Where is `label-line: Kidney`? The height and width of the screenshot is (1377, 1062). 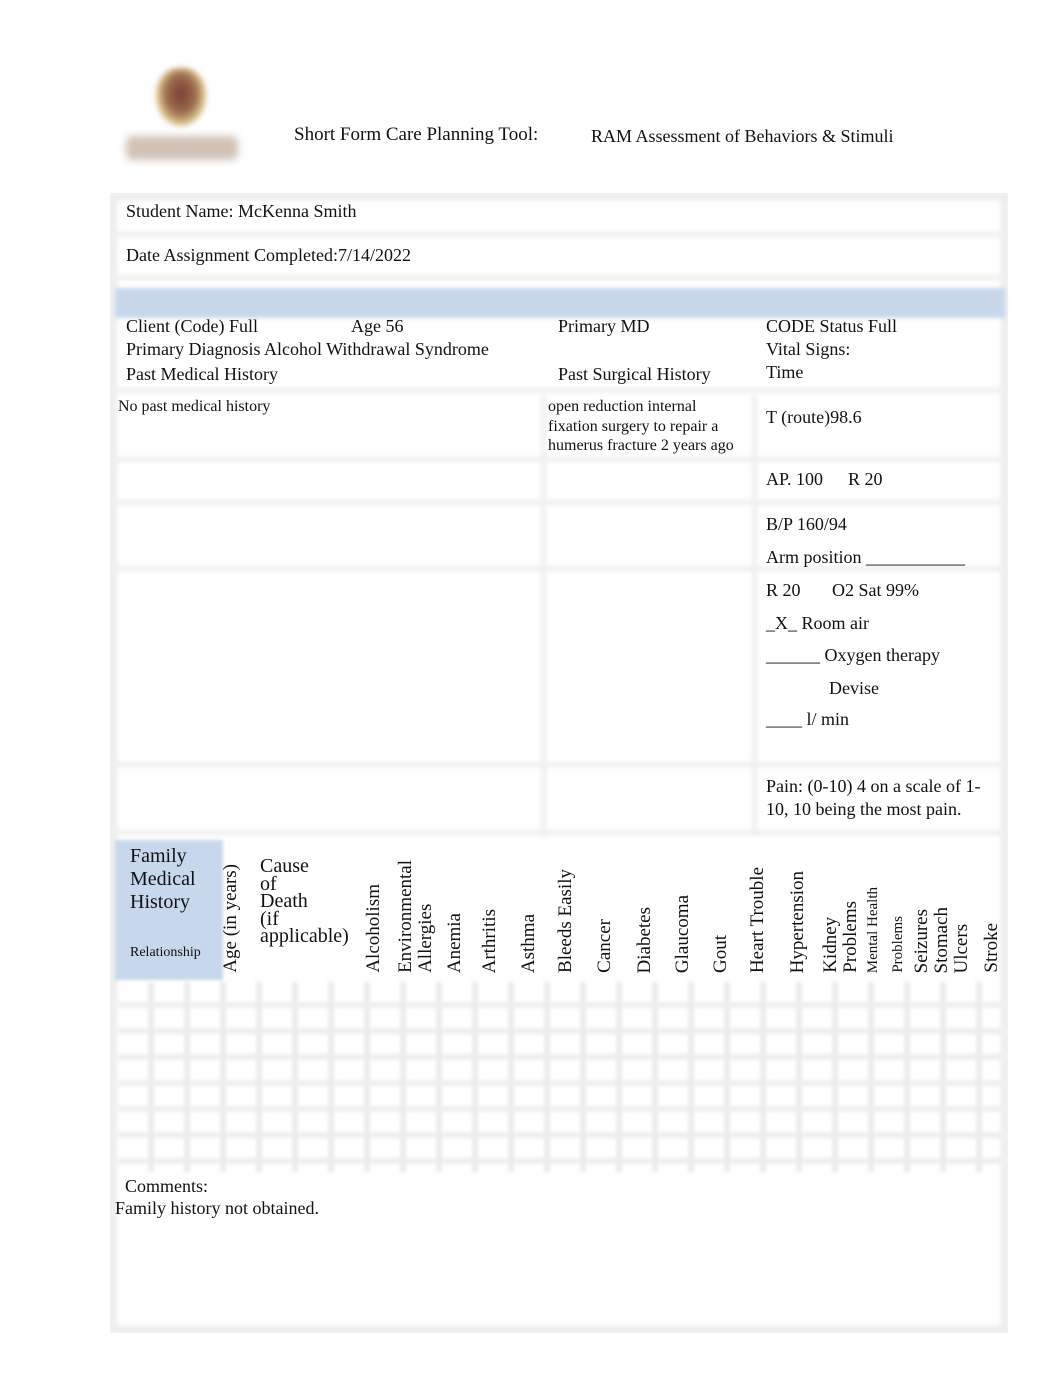
label-line: Kidney is located at coordinates (830, 945).